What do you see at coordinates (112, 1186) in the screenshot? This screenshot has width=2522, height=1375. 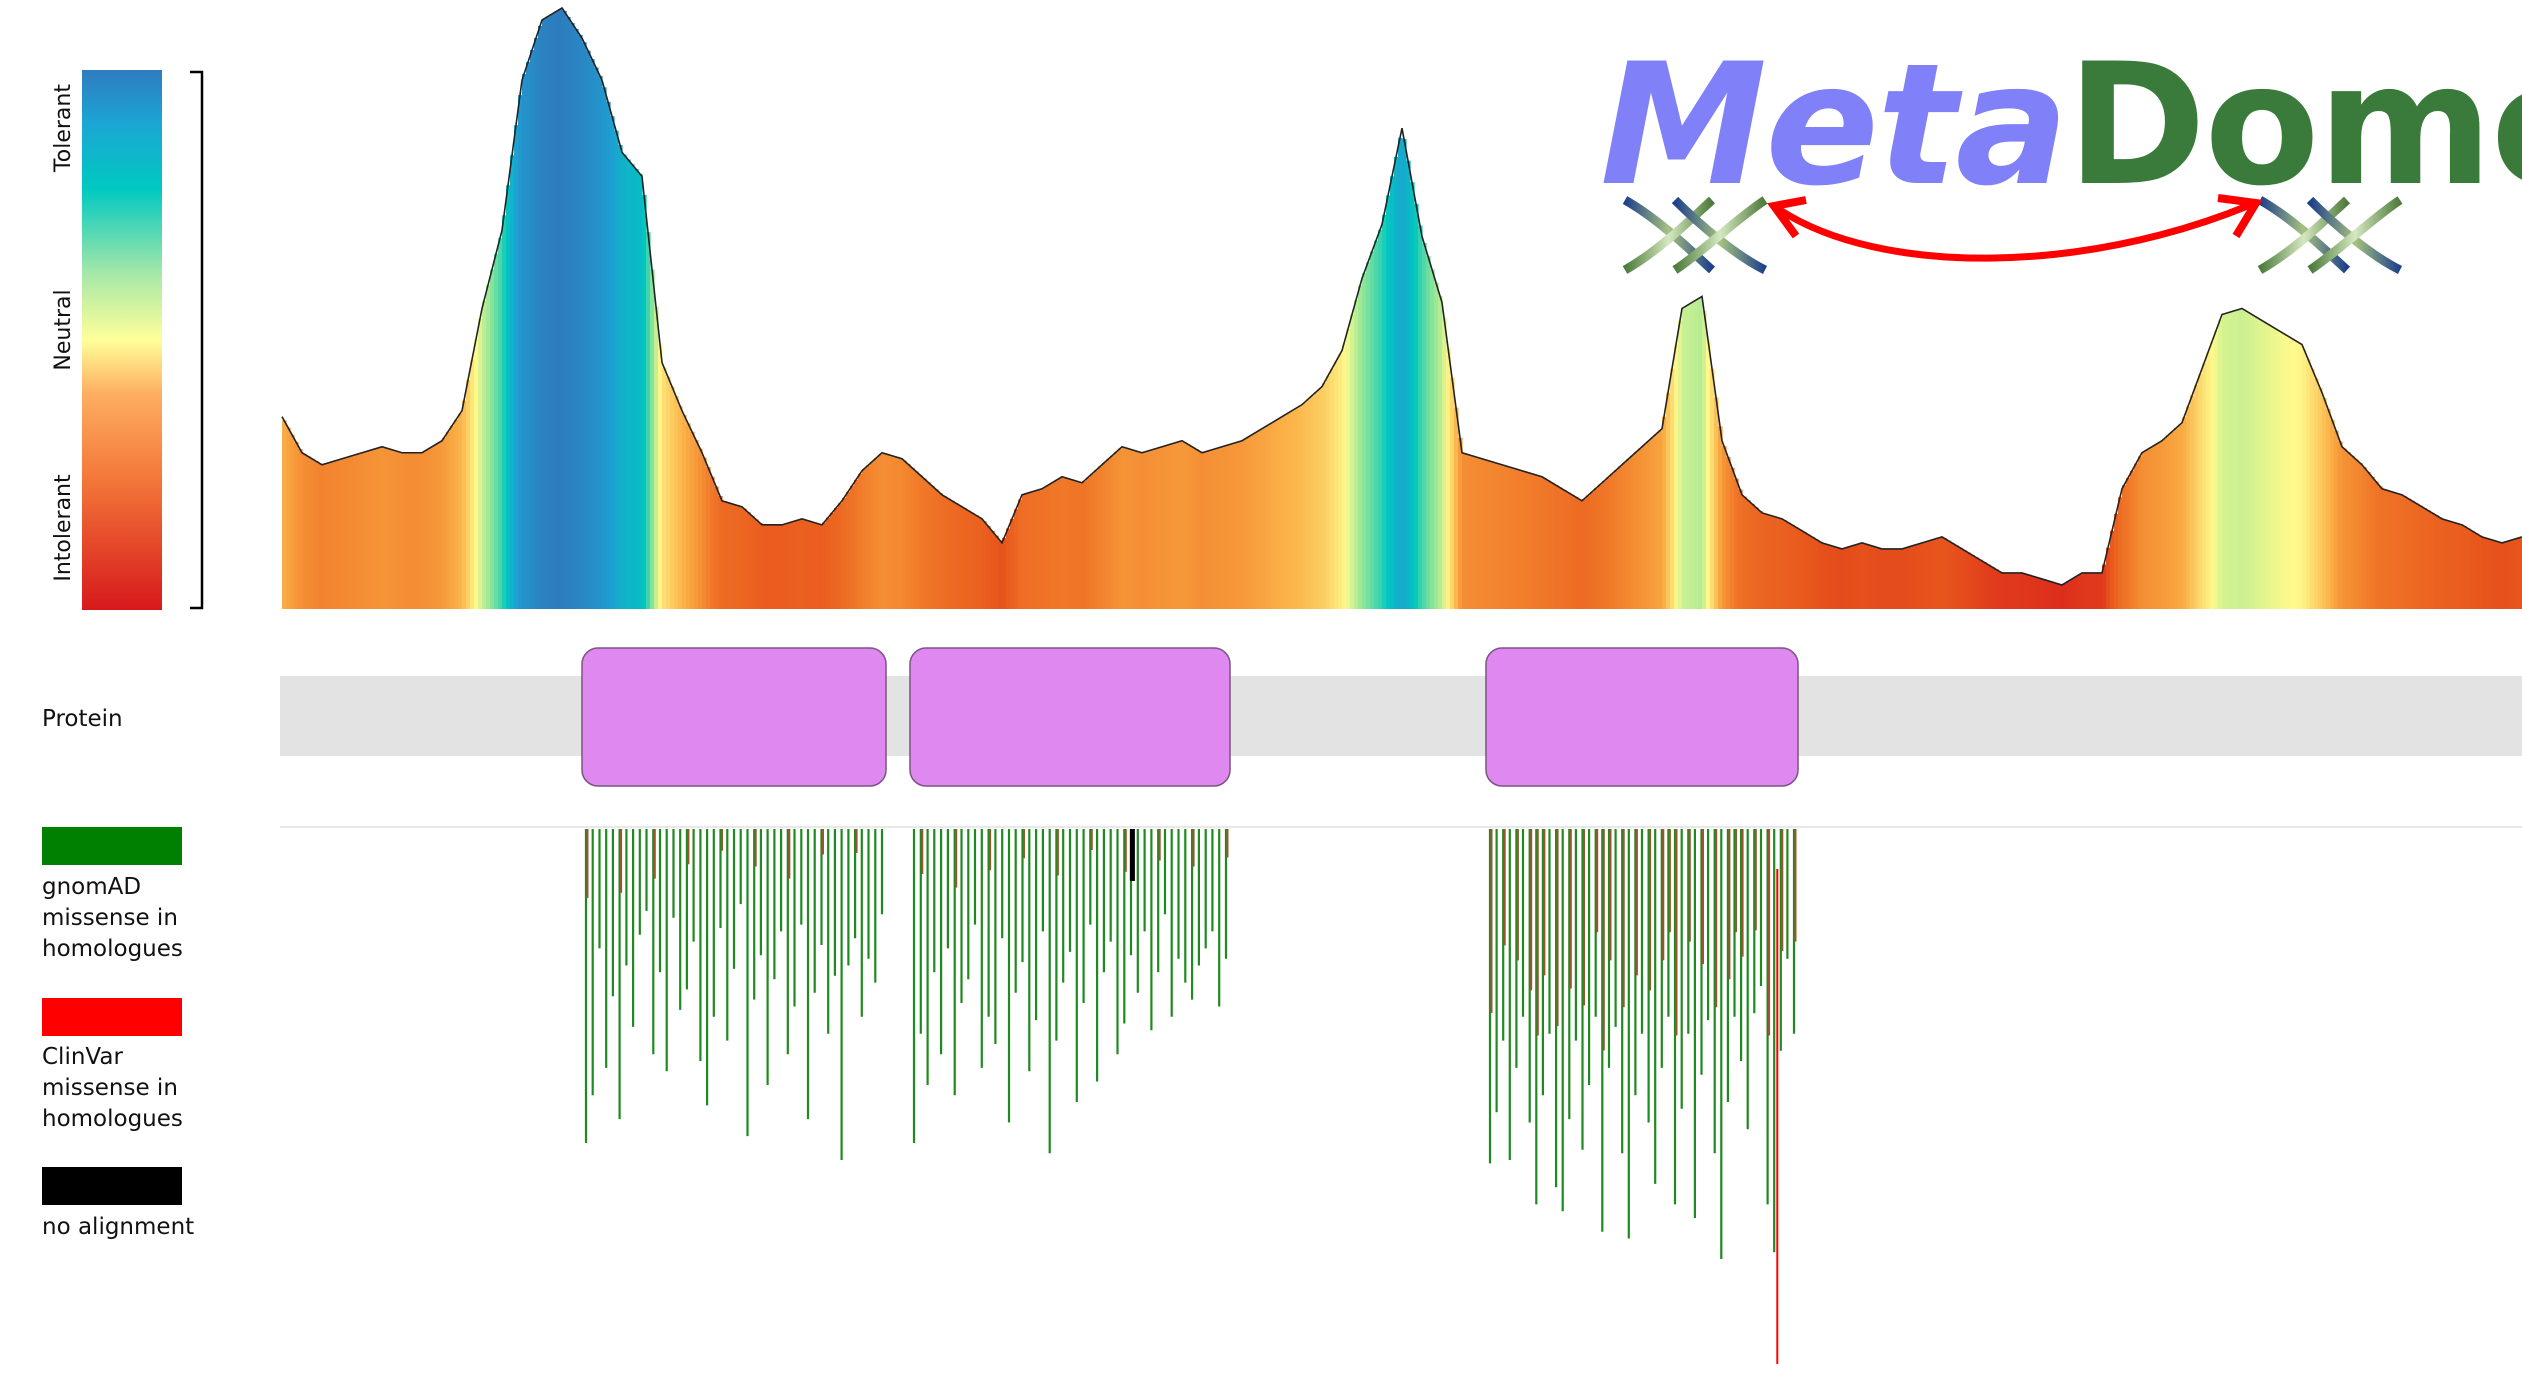 I see `legend-swatch-noalign` at bounding box center [112, 1186].